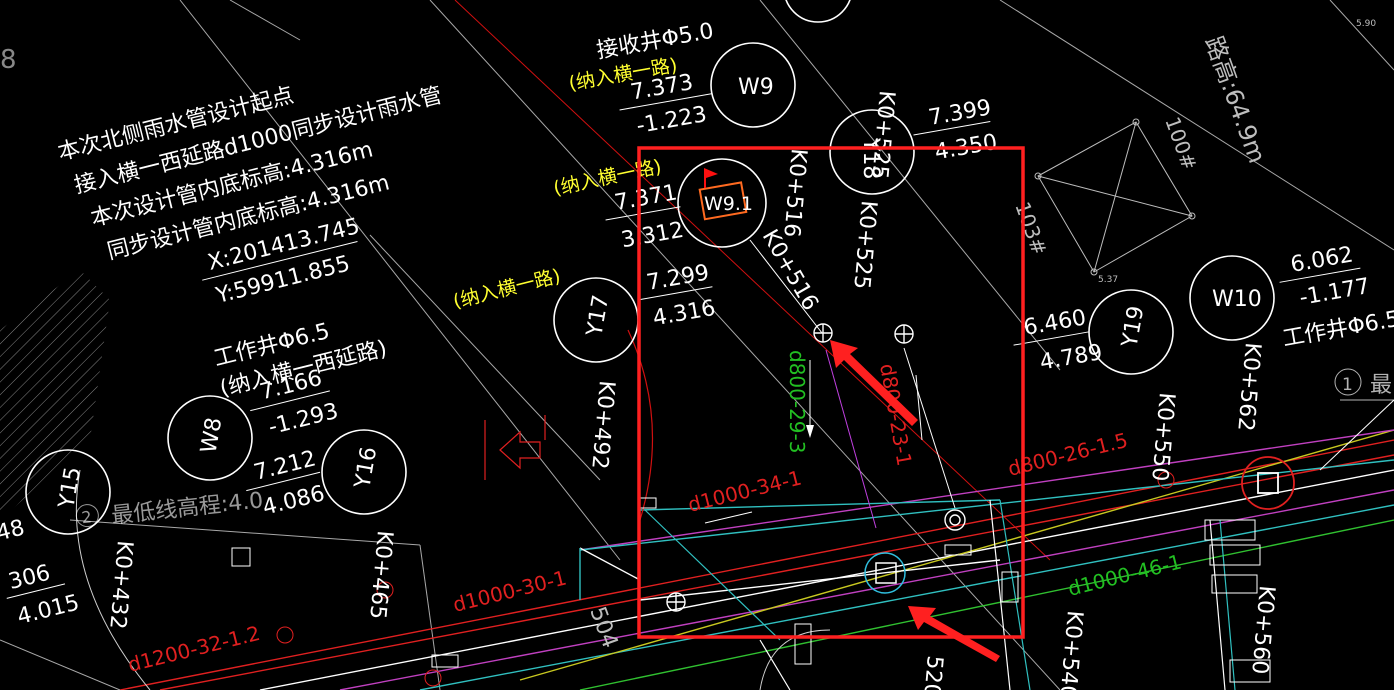  What do you see at coordinates (1133, 327) in the screenshot?
I see `svg-text: Y19` at bounding box center [1133, 327].